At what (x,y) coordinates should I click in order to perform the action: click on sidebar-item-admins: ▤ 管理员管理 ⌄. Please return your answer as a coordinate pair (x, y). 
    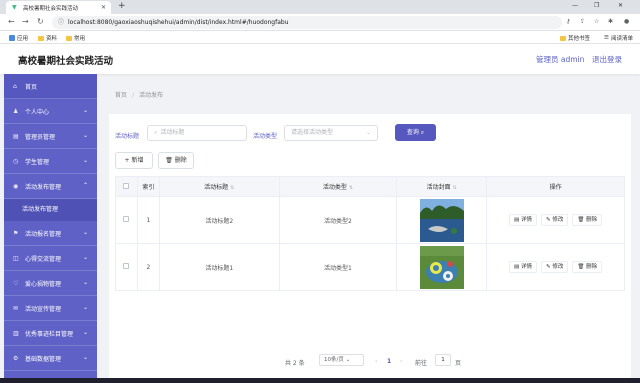
    Looking at the image, I should click on (50, 136).